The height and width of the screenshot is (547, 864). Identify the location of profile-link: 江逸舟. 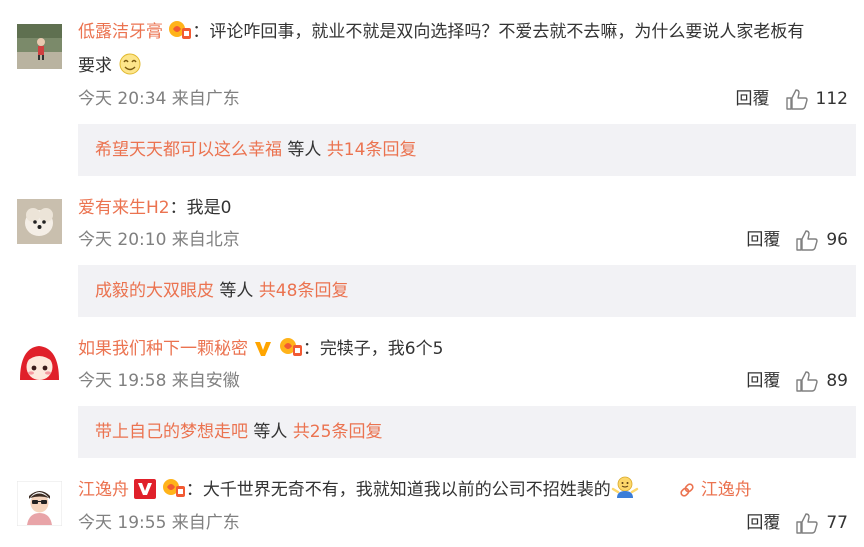
(726, 490).